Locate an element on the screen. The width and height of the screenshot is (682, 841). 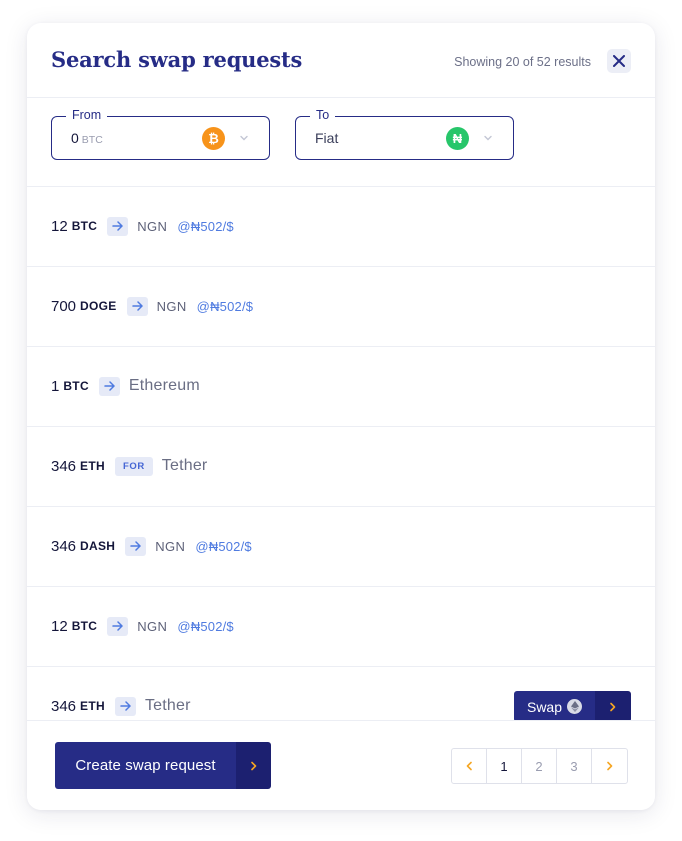
list-item: 346 ETH FOR Tether is located at coordinates (341, 467).